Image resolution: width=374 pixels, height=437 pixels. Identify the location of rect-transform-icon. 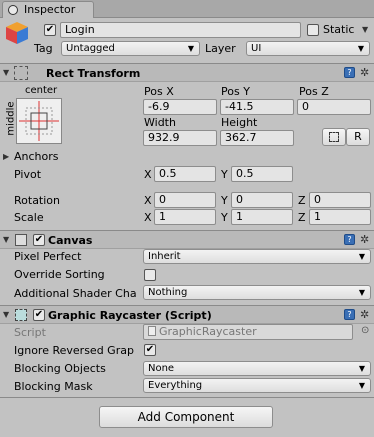
(21, 73).